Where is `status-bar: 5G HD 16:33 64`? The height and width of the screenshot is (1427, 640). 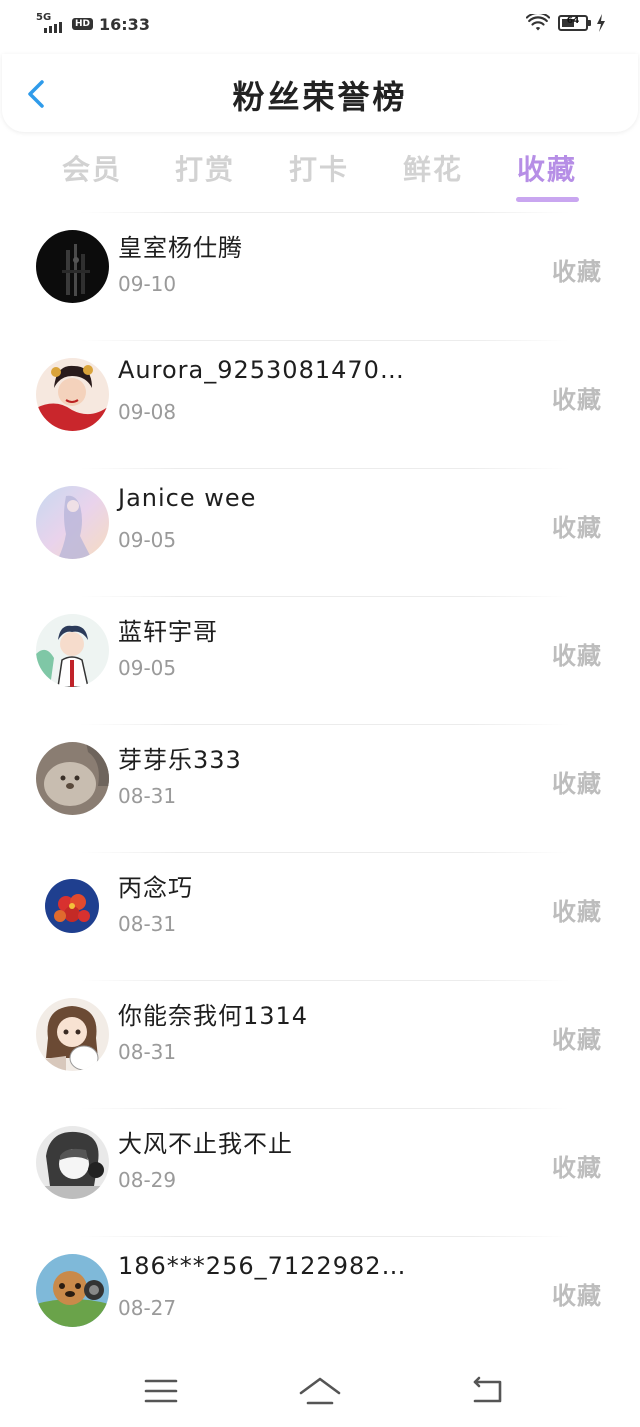 status-bar: 5G HD 16:33 64 is located at coordinates (320, 25).